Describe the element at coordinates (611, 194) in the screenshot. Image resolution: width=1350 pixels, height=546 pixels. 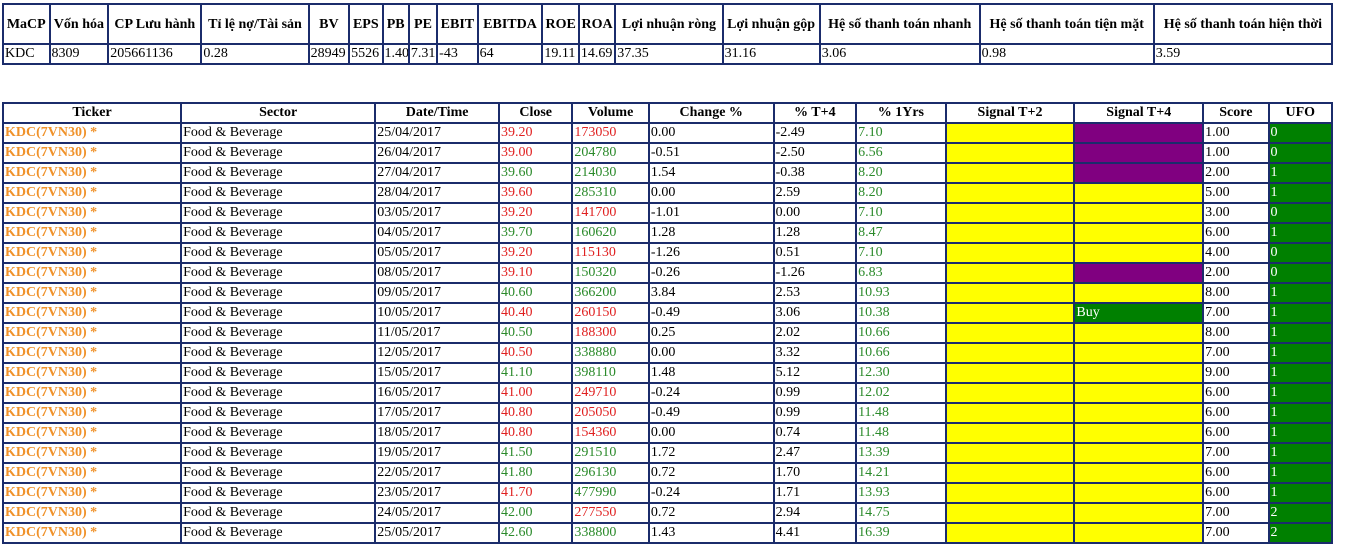
I see `volume-cell: 285310` at that location.